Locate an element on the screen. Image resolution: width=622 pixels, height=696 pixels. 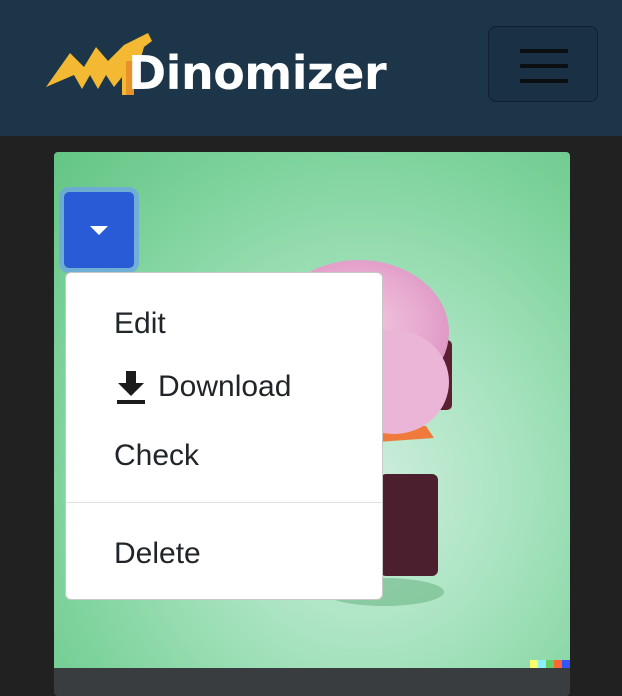
menu-item-edit: Edit is located at coordinates (140, 324).